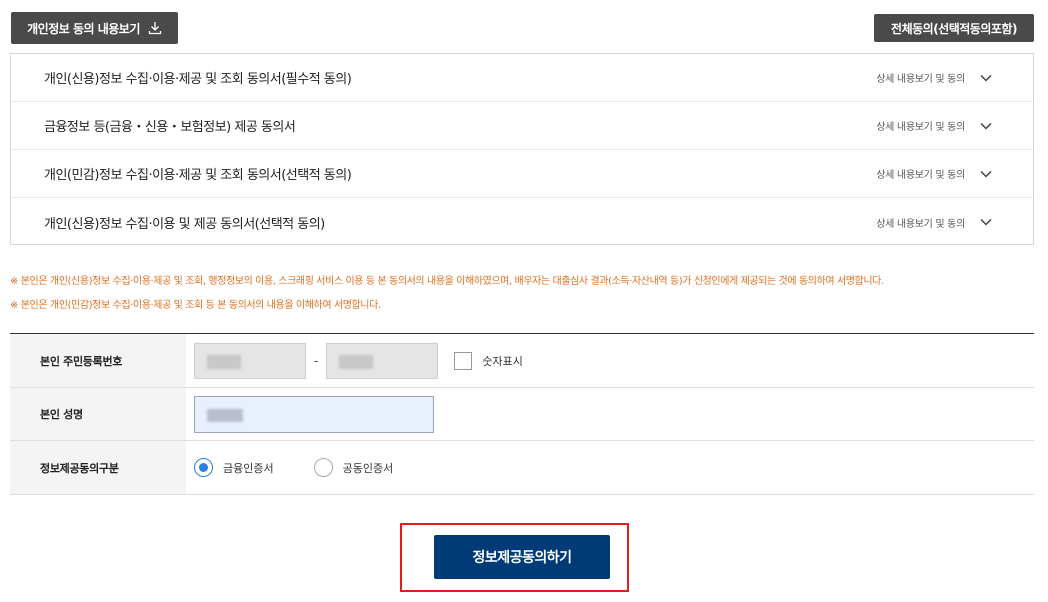  Describe the element at coordinates (293, 467) in the screenshot. I see `consent-type-radio-group: 금융인증서 공동인증서` at that location.